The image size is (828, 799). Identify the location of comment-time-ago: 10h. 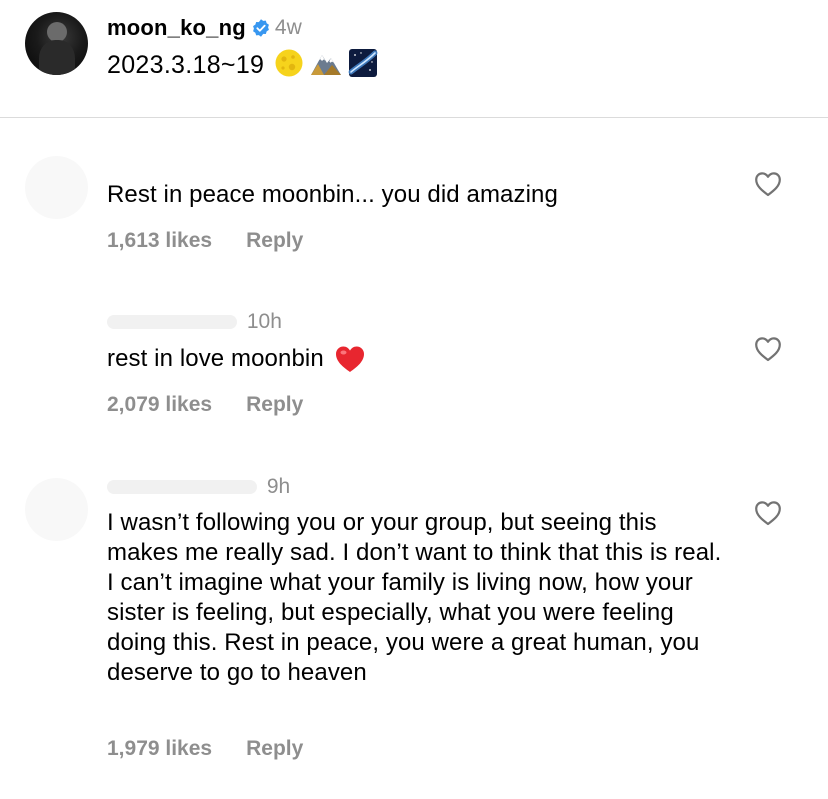
(264, 321).